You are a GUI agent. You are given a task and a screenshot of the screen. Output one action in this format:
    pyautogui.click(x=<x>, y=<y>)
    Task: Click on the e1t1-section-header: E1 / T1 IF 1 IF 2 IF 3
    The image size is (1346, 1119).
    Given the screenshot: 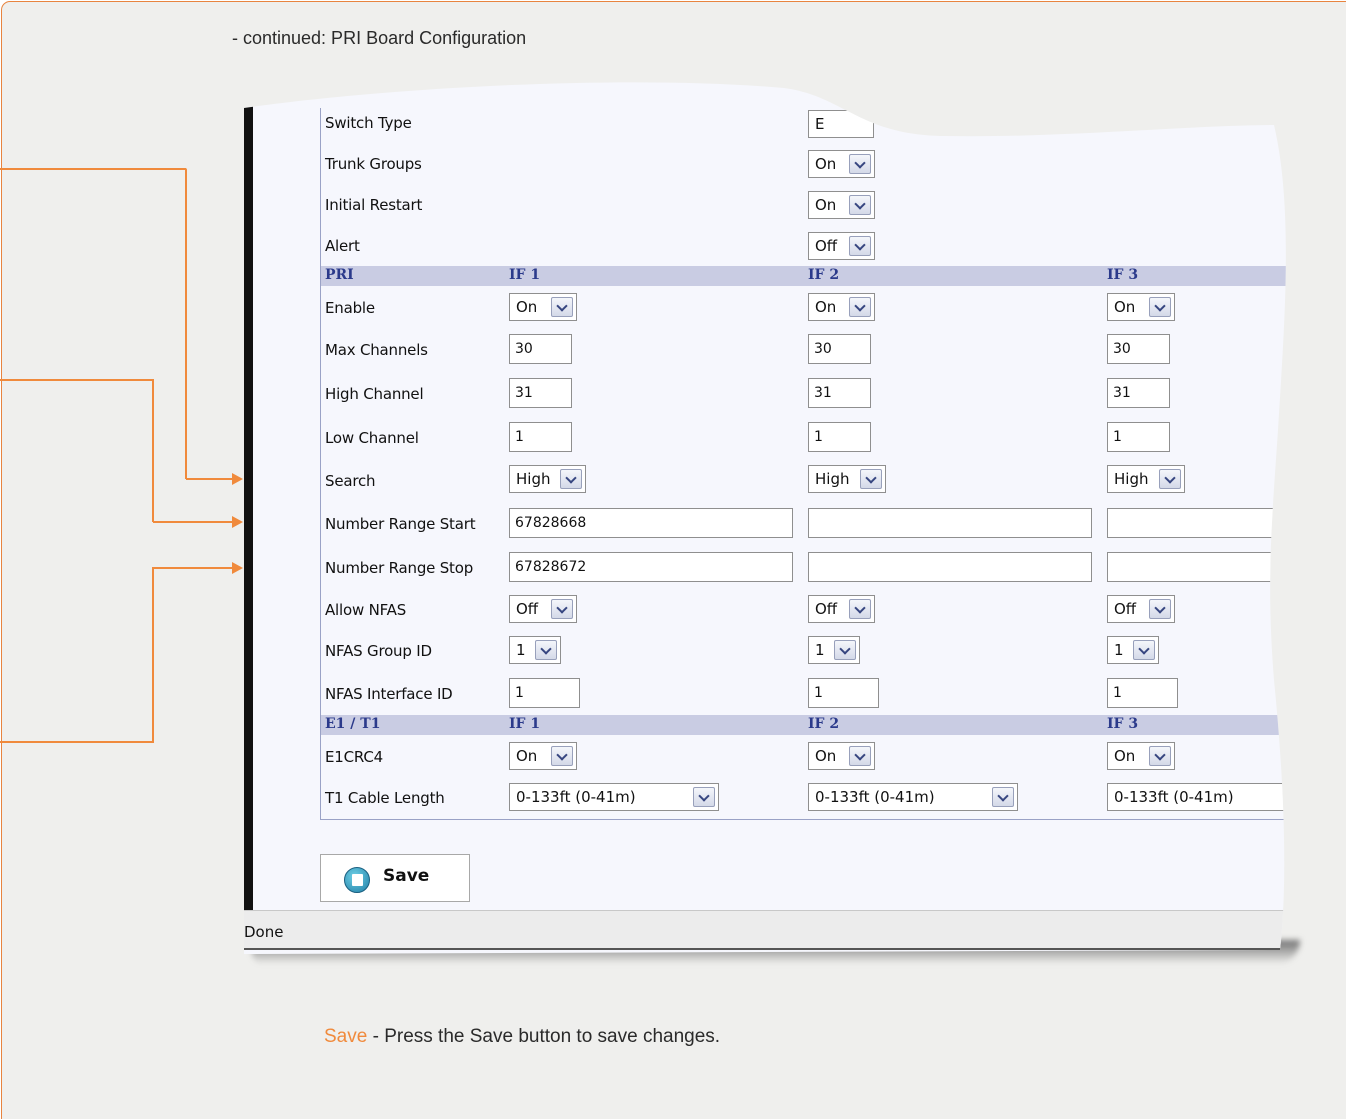 What is the action you would take?
    pyautogui.click(x=821, y=725)
    